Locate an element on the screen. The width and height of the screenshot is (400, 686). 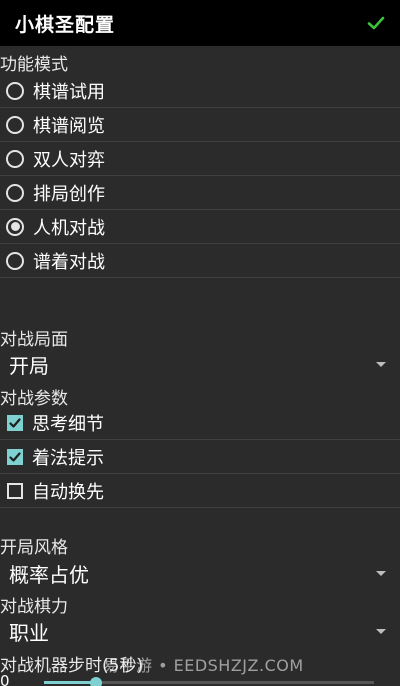
mode-option-4: 人机对战 is located at coordinates (200, 227).